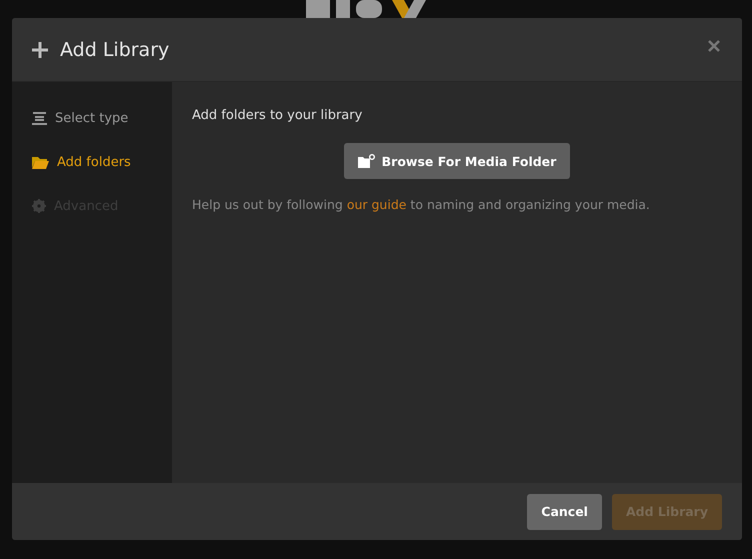 Image resolution: width=752 pixels, height=559 pixels. What do you see at coordinates (92, 162) in the screenshot?
I see `step-item: Add folders` at bounding box center [92, 162].